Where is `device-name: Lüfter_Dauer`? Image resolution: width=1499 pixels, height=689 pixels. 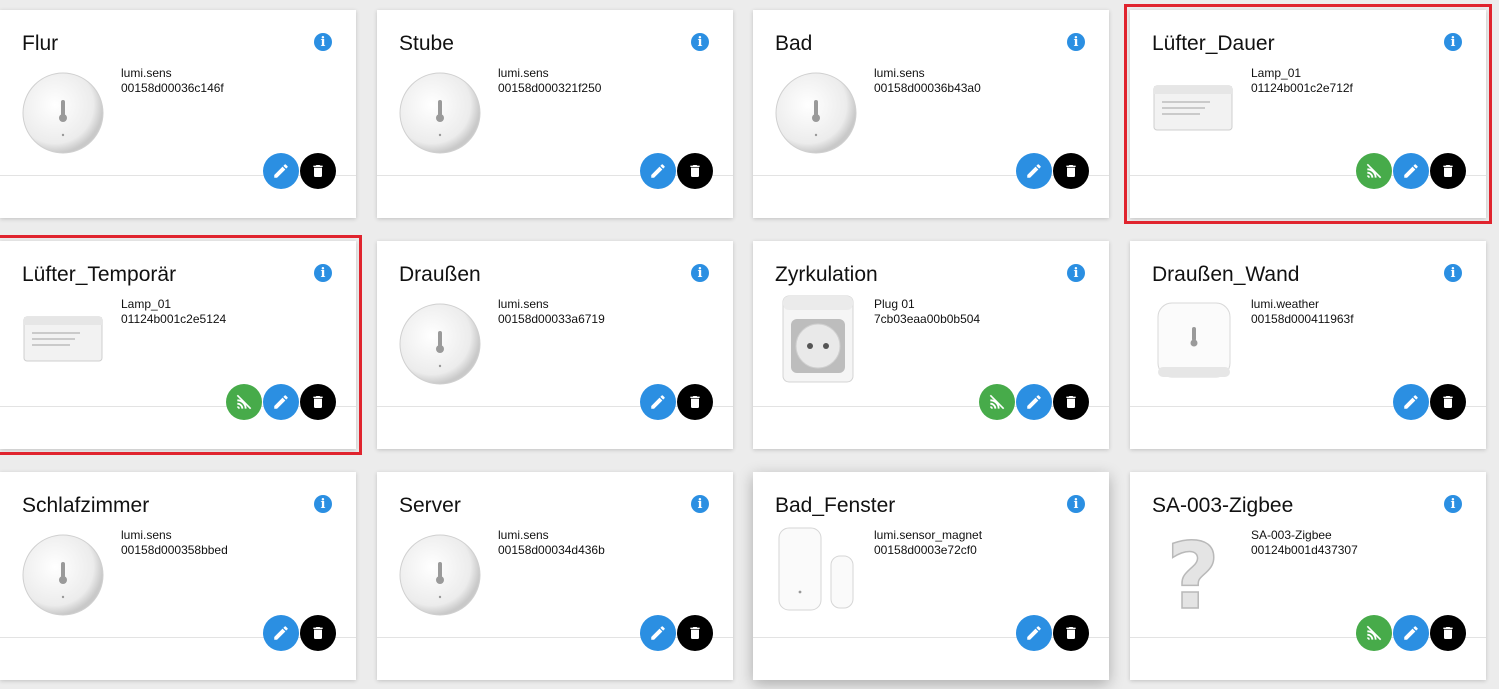 device-name: Lüfter_Dauer is located at coordinates (1213, 43).